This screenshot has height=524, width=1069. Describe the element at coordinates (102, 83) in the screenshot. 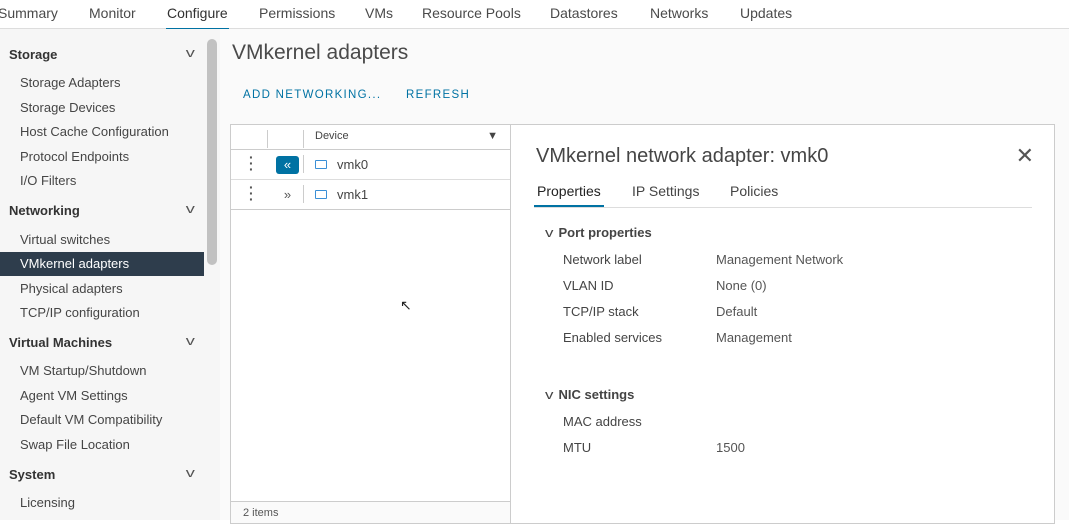

I see `sidebar-item-storage-adapters: Storage Adapters` at that location.